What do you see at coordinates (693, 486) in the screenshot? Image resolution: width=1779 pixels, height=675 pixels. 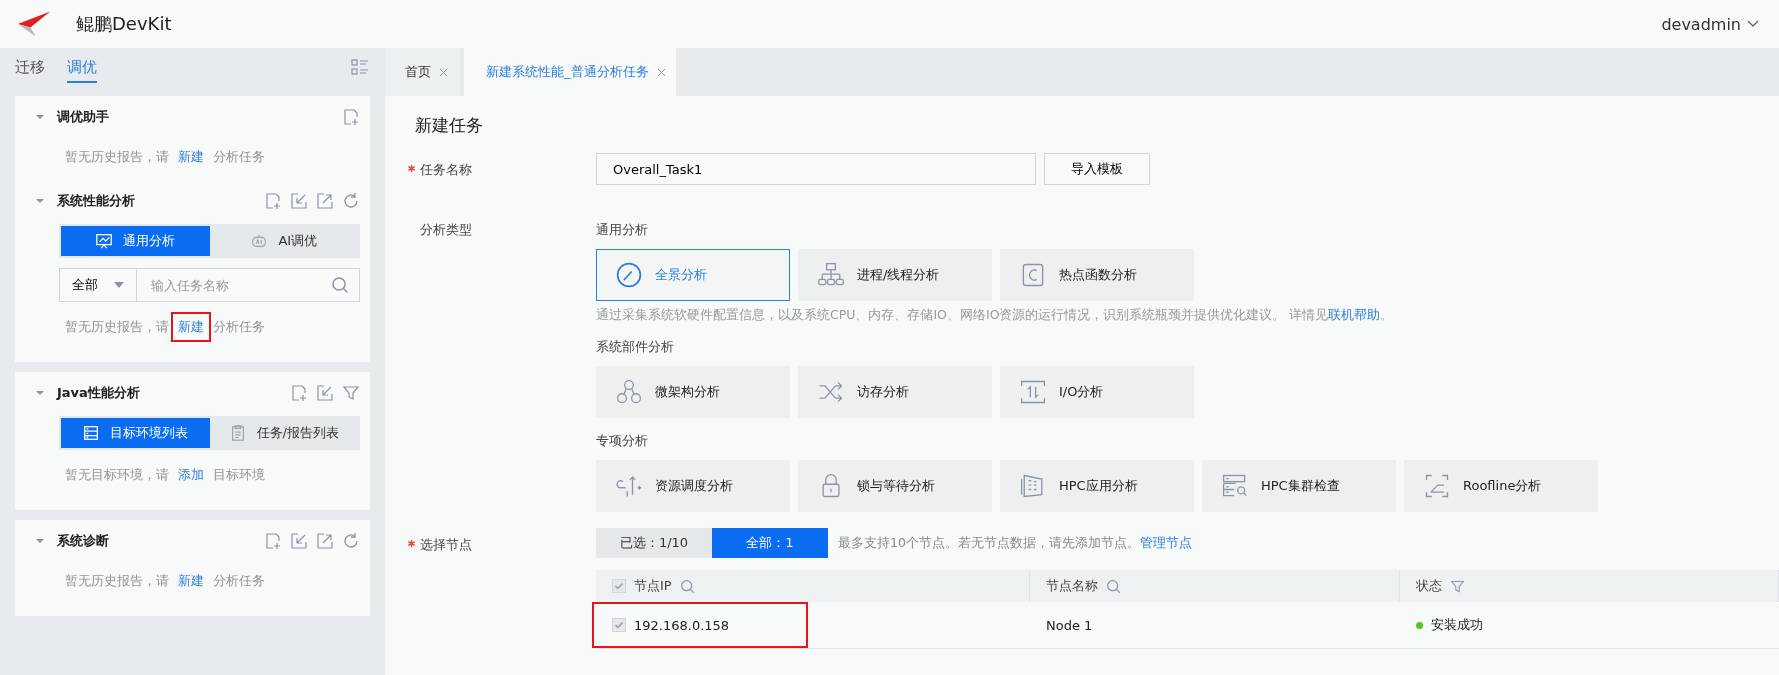 I see `analysis-option: 资源调度分析` at bounding box center [693, 486].